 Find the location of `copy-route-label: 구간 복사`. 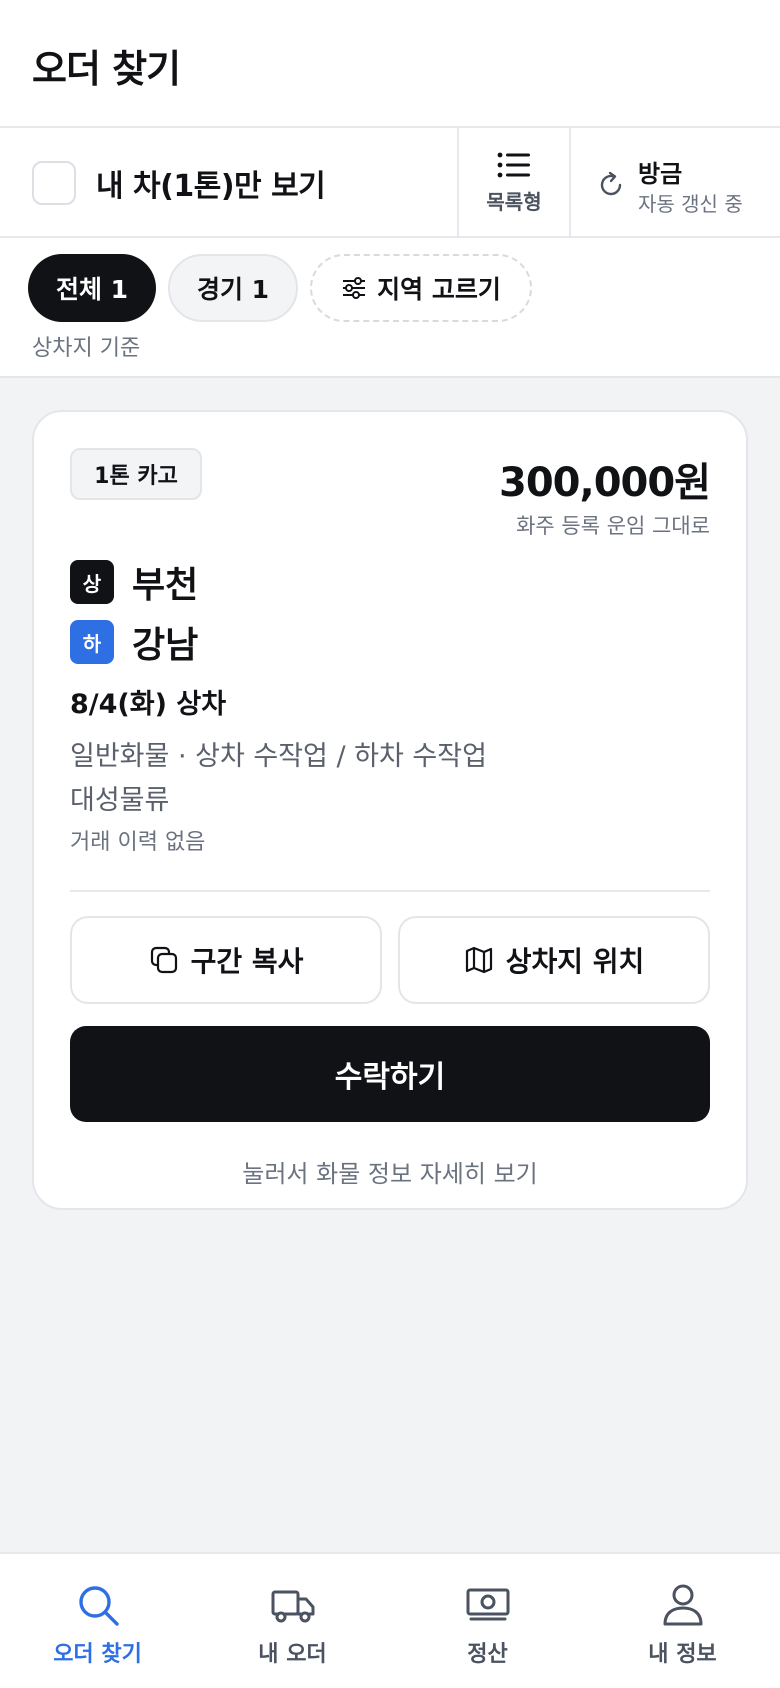

copy-route-label: 구간 복사 is located at coordinates (247, 961).